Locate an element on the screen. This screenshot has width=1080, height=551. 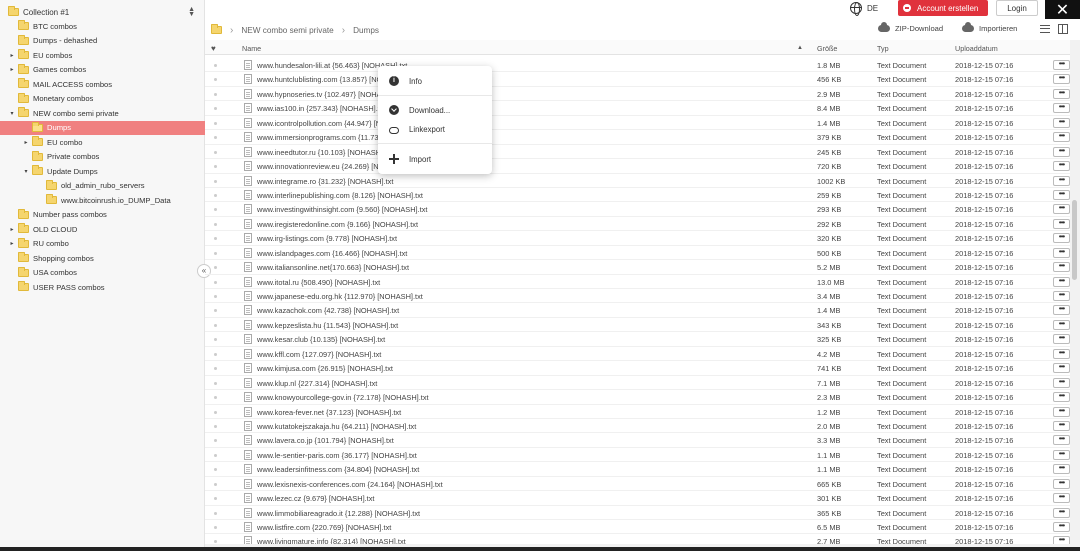
column-name: Name is located at coordinates (251, 48).